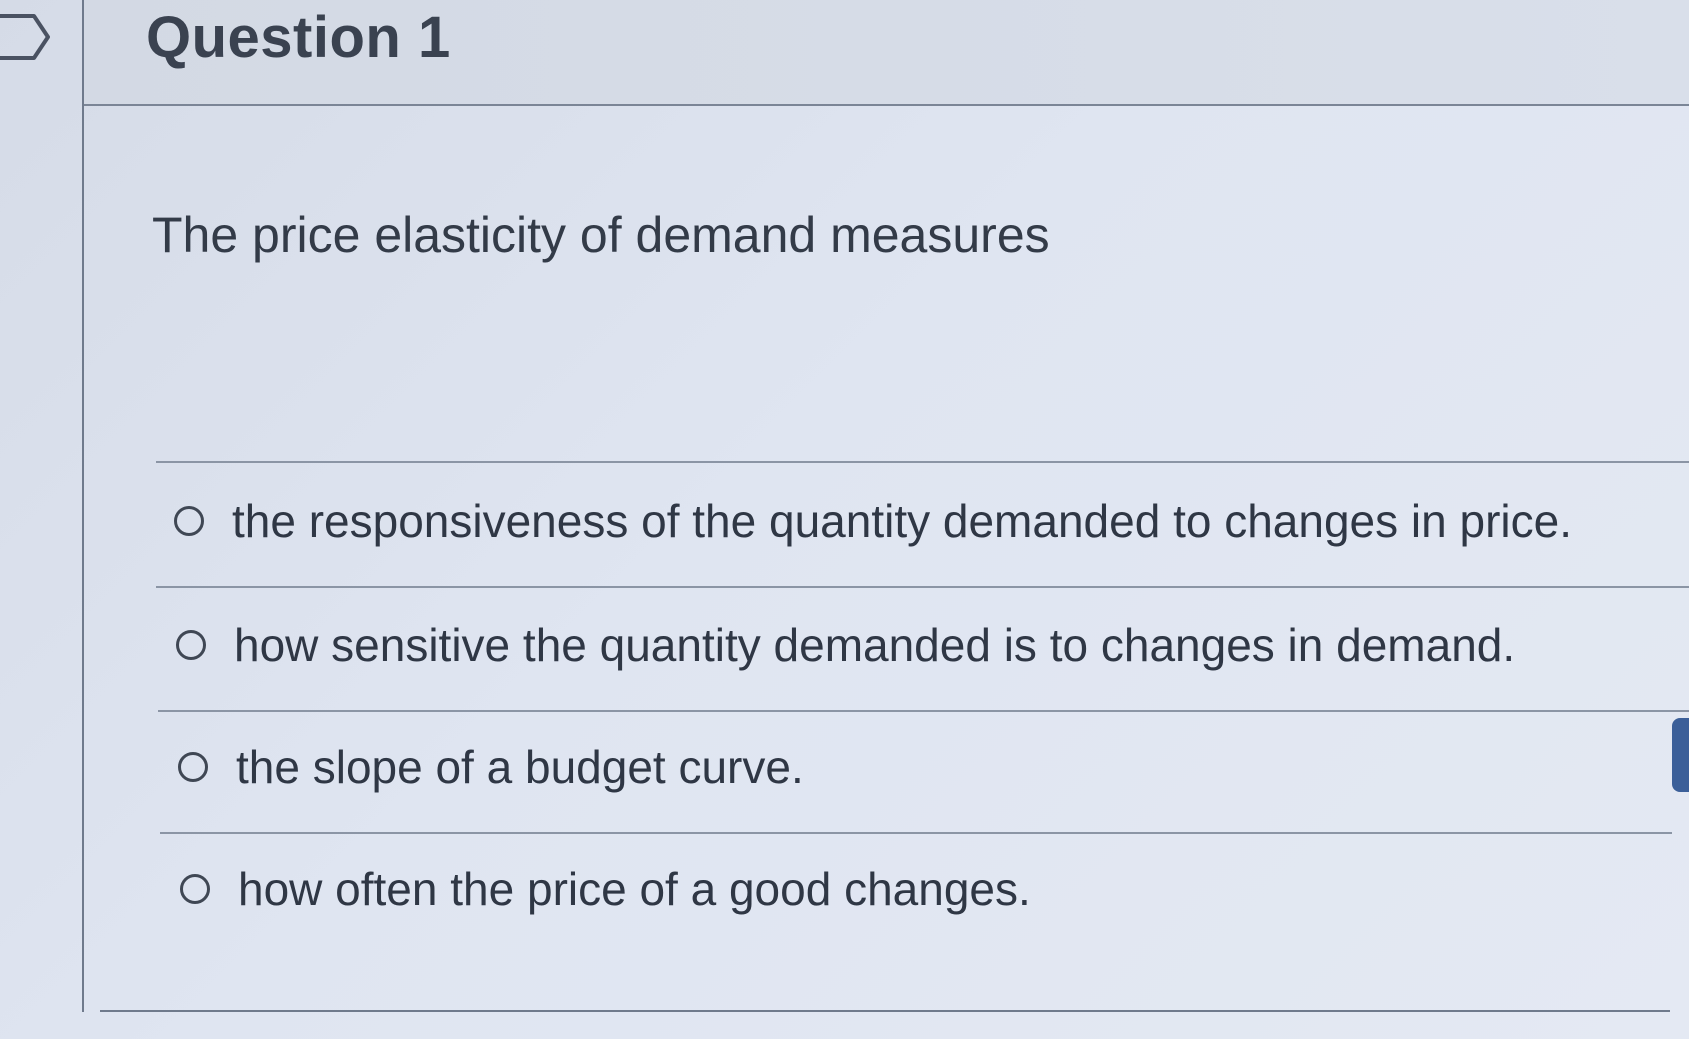 Image resolution: width=1689 pixels, height=1039 pixels. What do you see at coordinates (26, 37) in the screenshot?
I see `flag-icon` at bounding box center [26, 37].